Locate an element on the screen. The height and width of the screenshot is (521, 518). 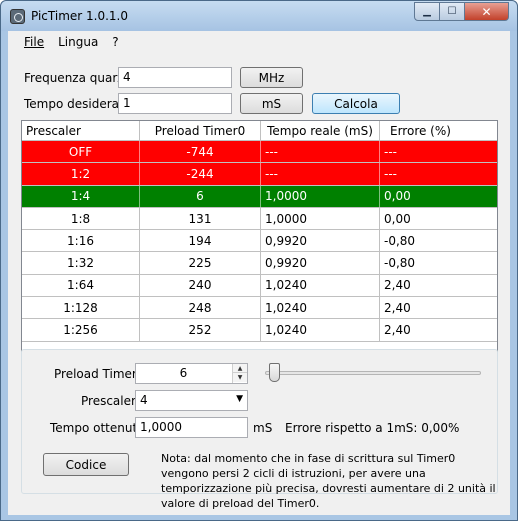
tempo-unit: mS is located at coordinates (263, 428).